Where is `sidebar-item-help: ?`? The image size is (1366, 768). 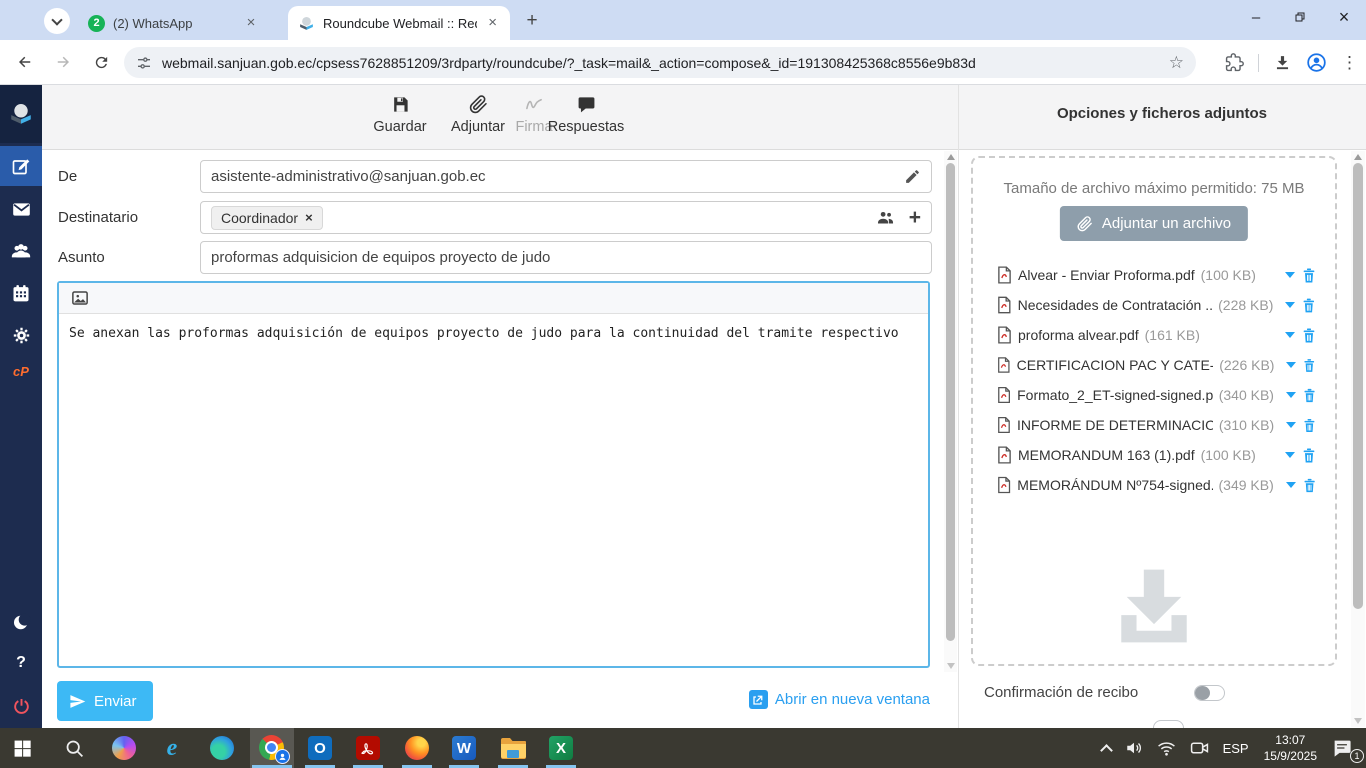 sidebar-item-help: ? is located at coordinates (21, 663).